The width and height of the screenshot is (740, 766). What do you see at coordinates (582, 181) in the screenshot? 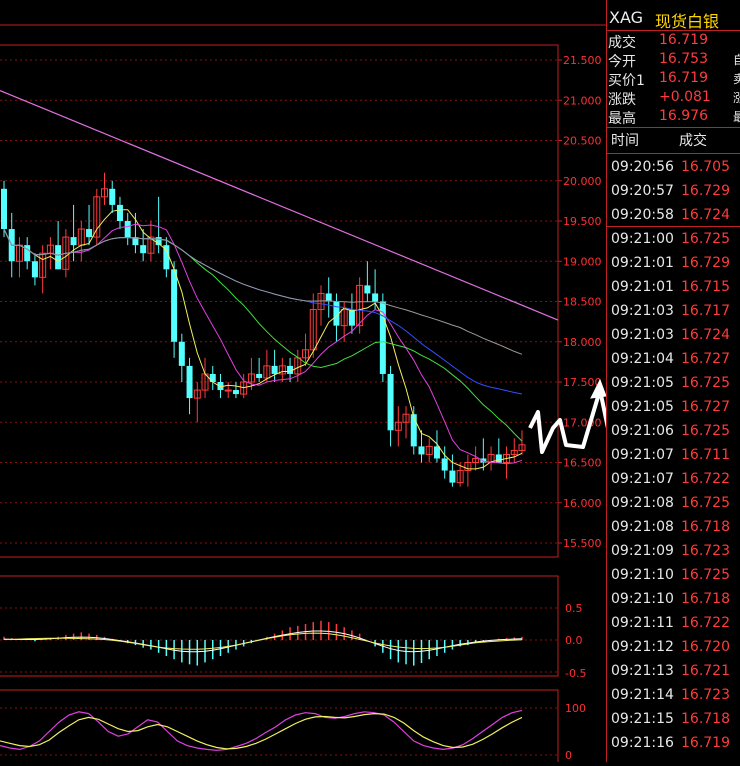
I see `price-tick-label: 20.000` at bounding box center [582, 181].